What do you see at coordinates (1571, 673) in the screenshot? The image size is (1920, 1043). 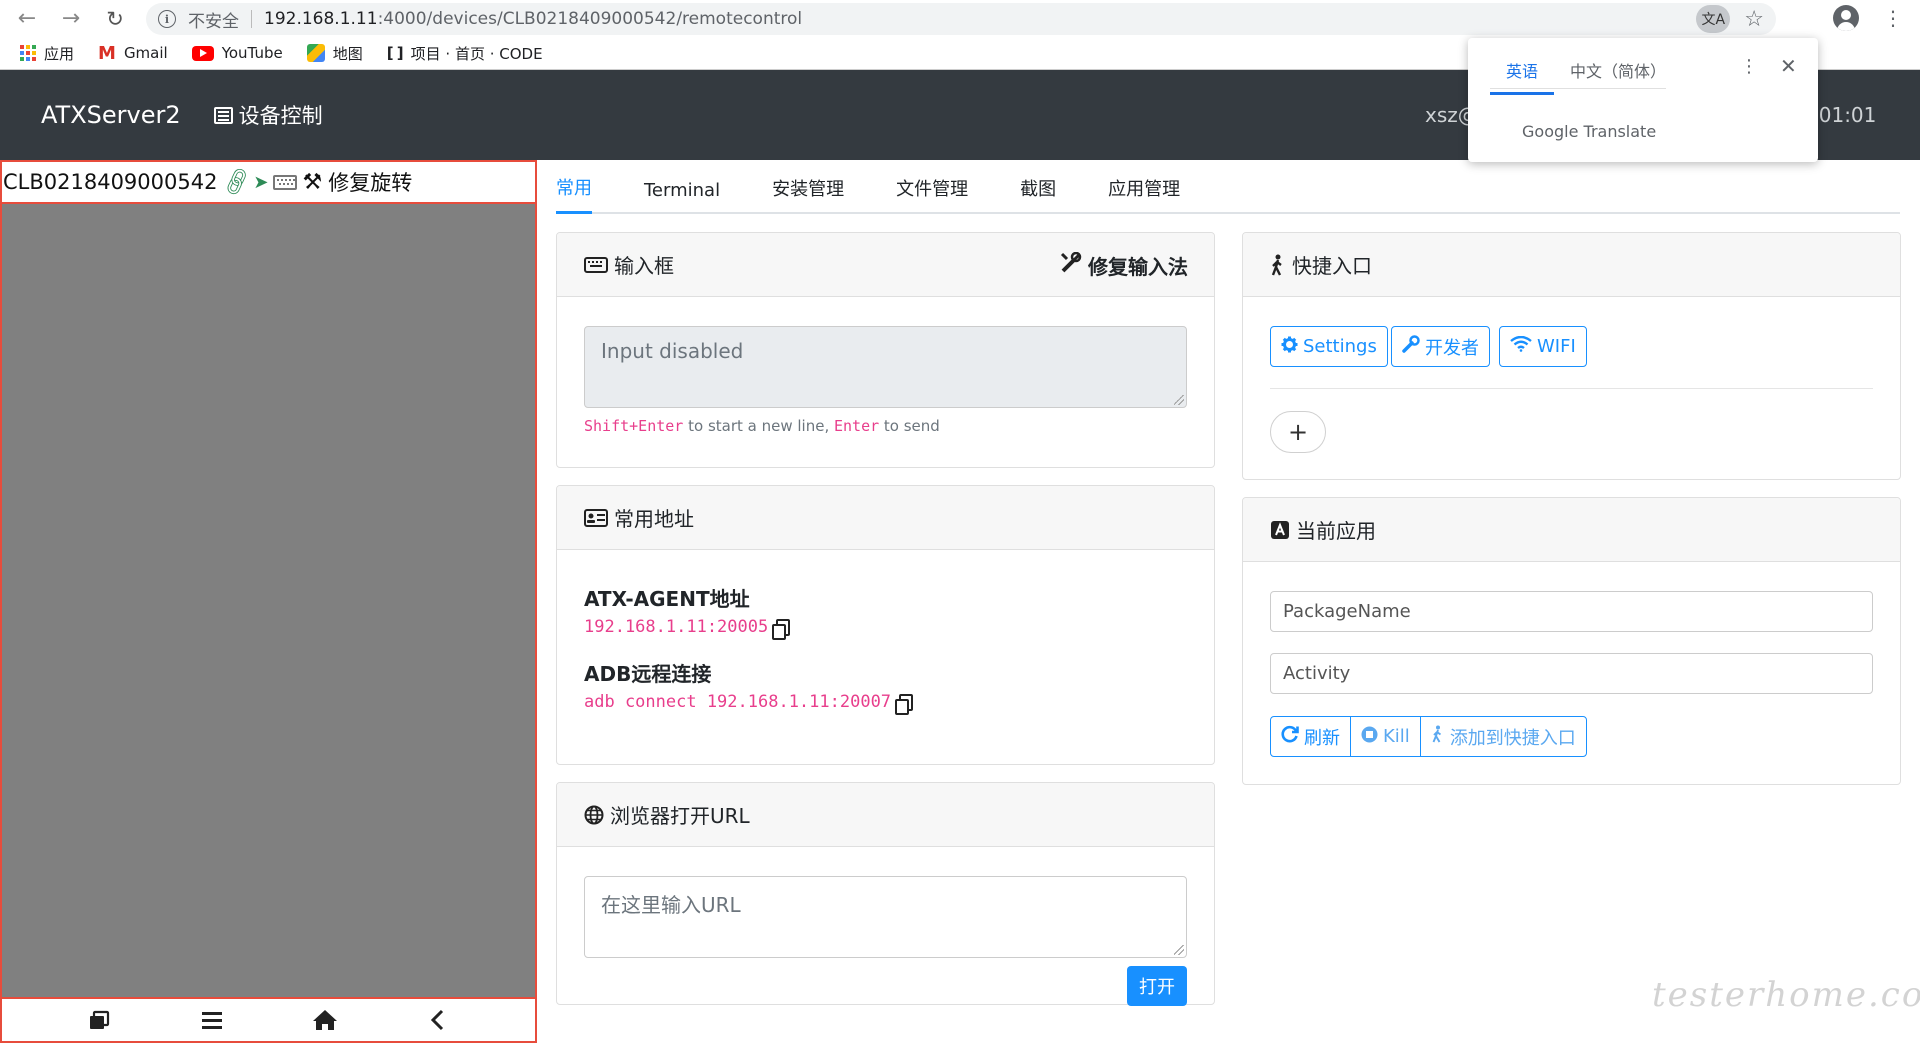 I see `activity-input: Activity` at bounding box center [1571, 673].